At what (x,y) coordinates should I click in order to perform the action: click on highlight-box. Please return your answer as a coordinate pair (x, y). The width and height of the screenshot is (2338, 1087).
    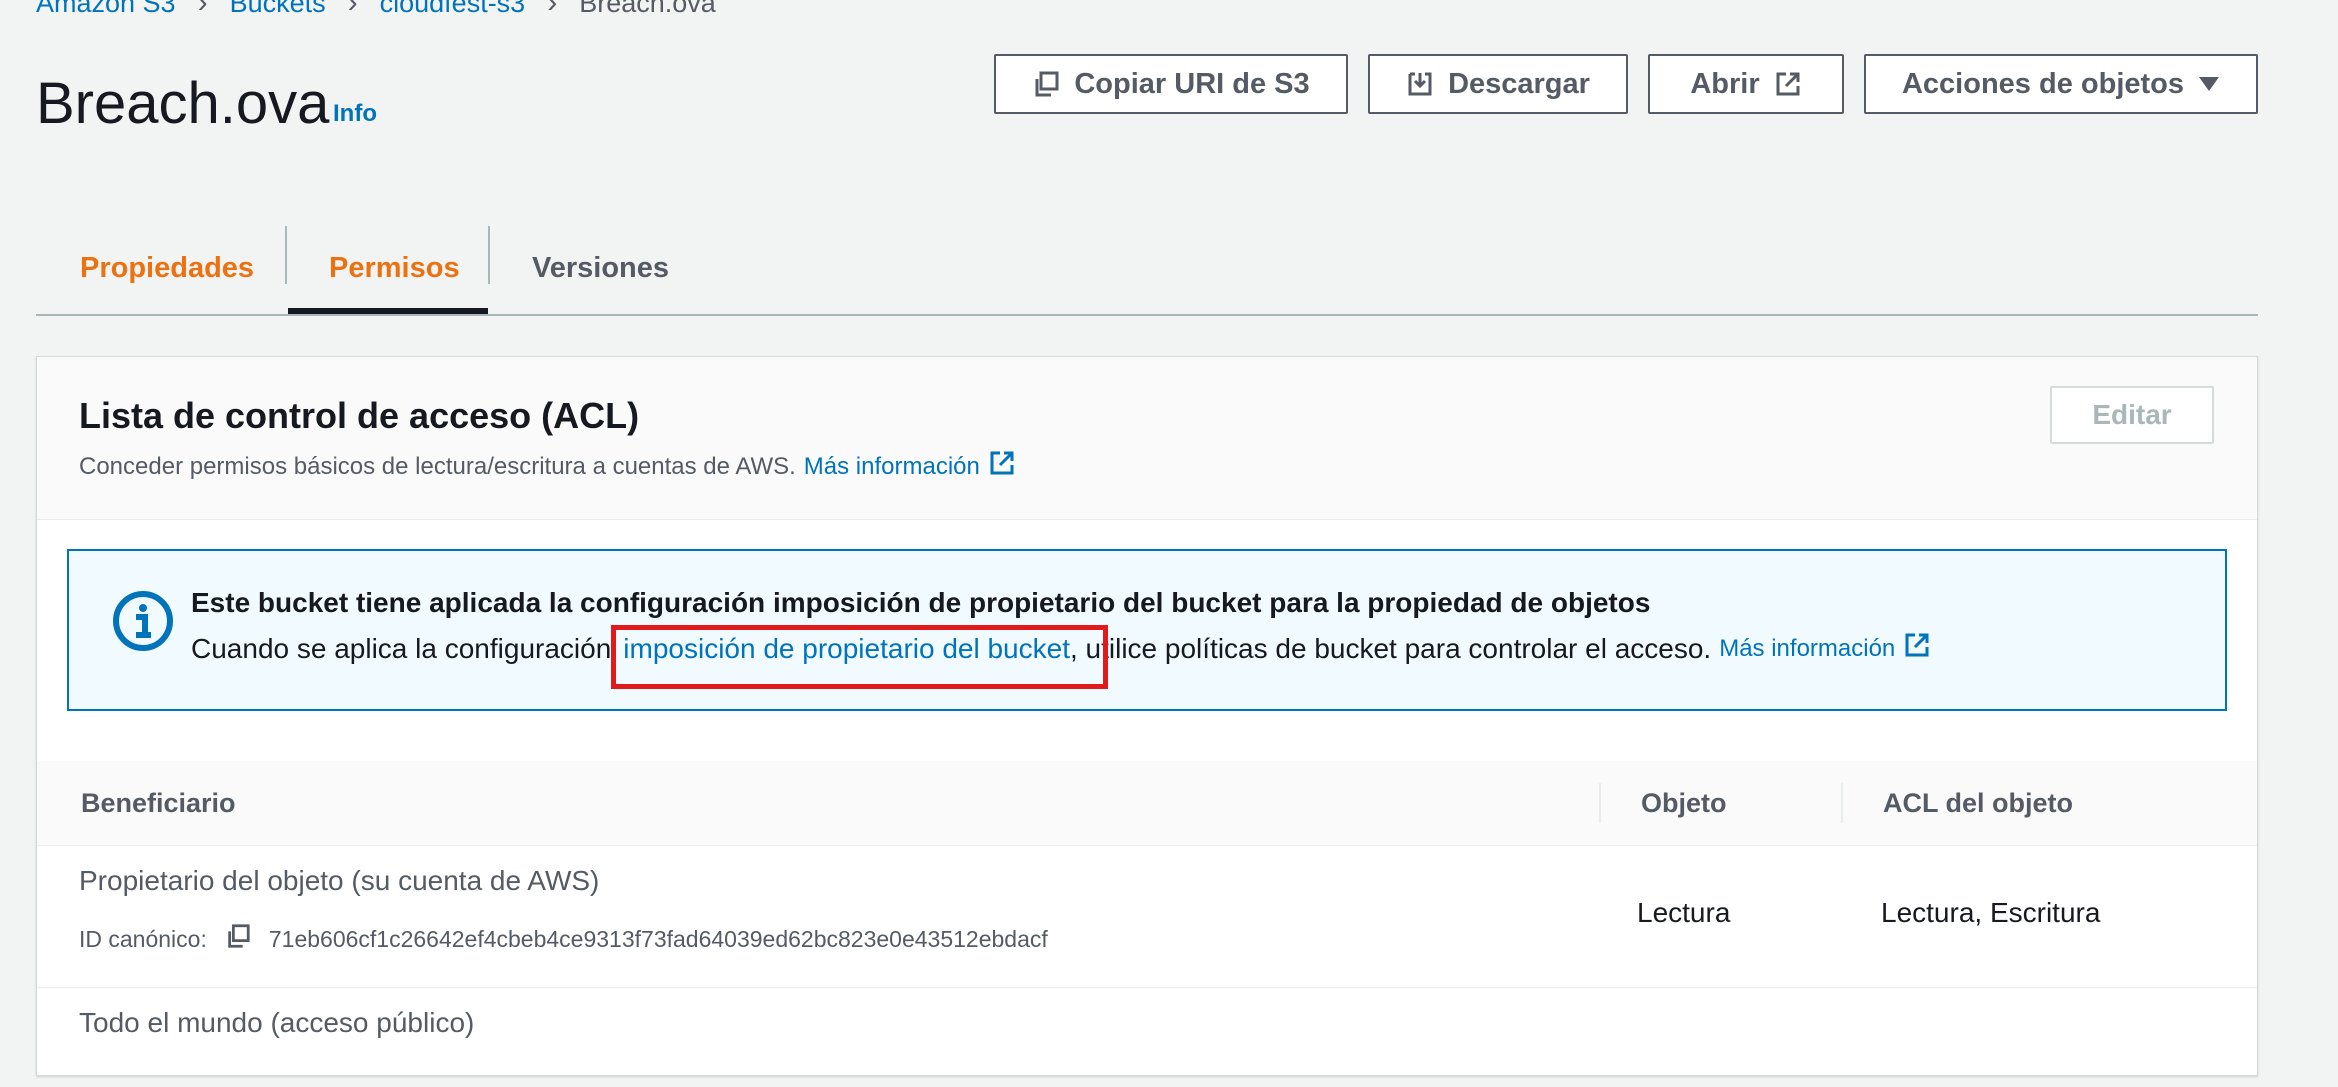
    Looking at the image, I should click on (859, 657).